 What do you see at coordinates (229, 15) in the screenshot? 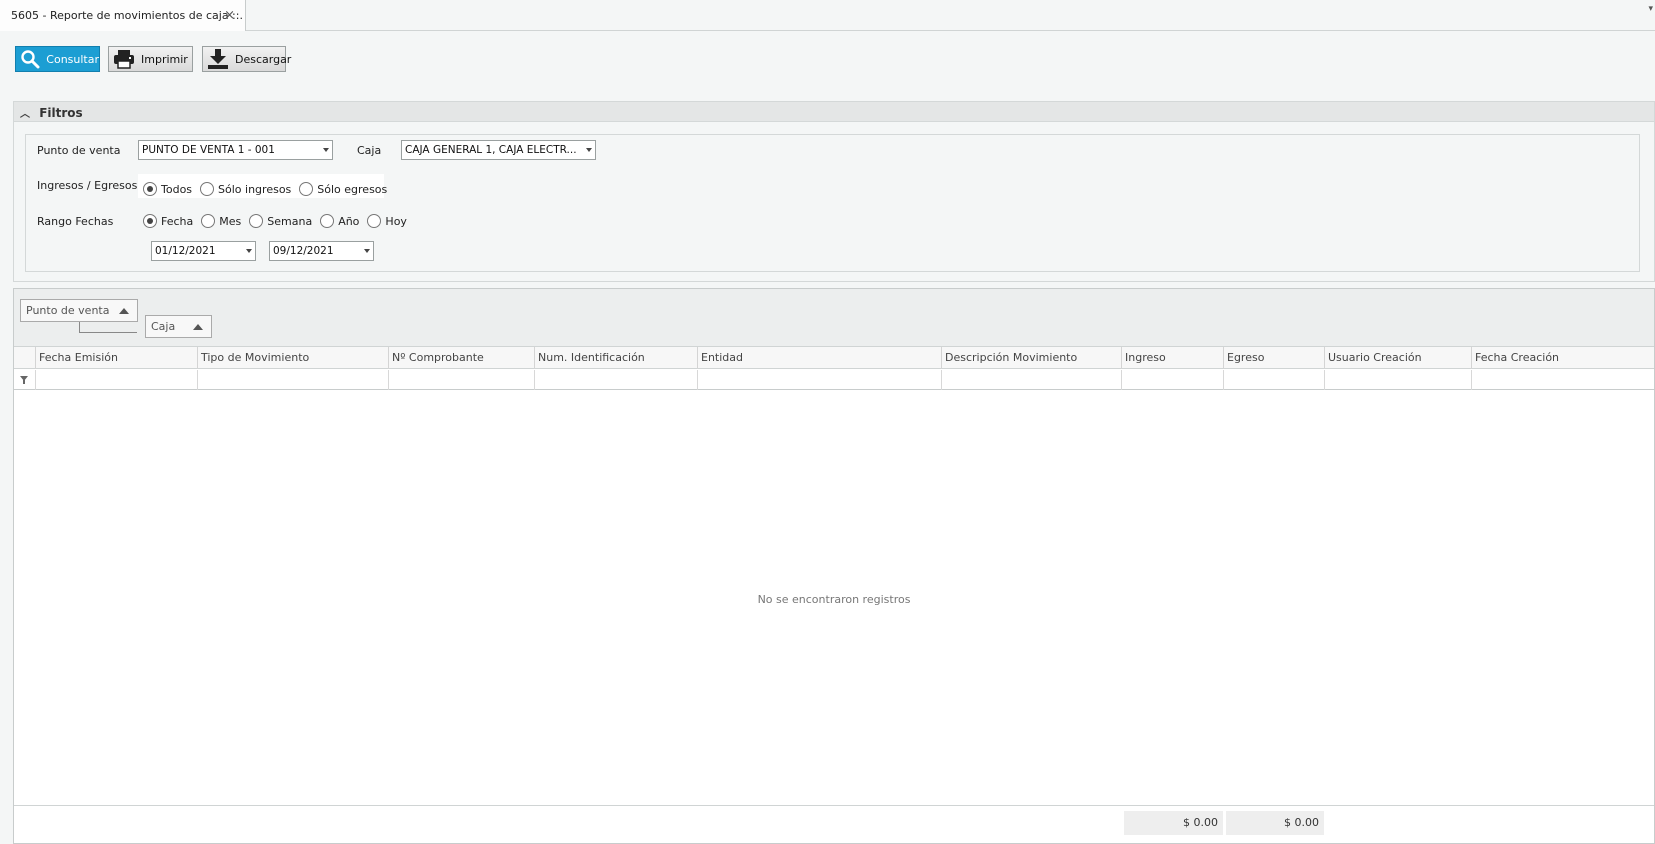
I see `close-icon: ×` at bounding box center [229, 15].